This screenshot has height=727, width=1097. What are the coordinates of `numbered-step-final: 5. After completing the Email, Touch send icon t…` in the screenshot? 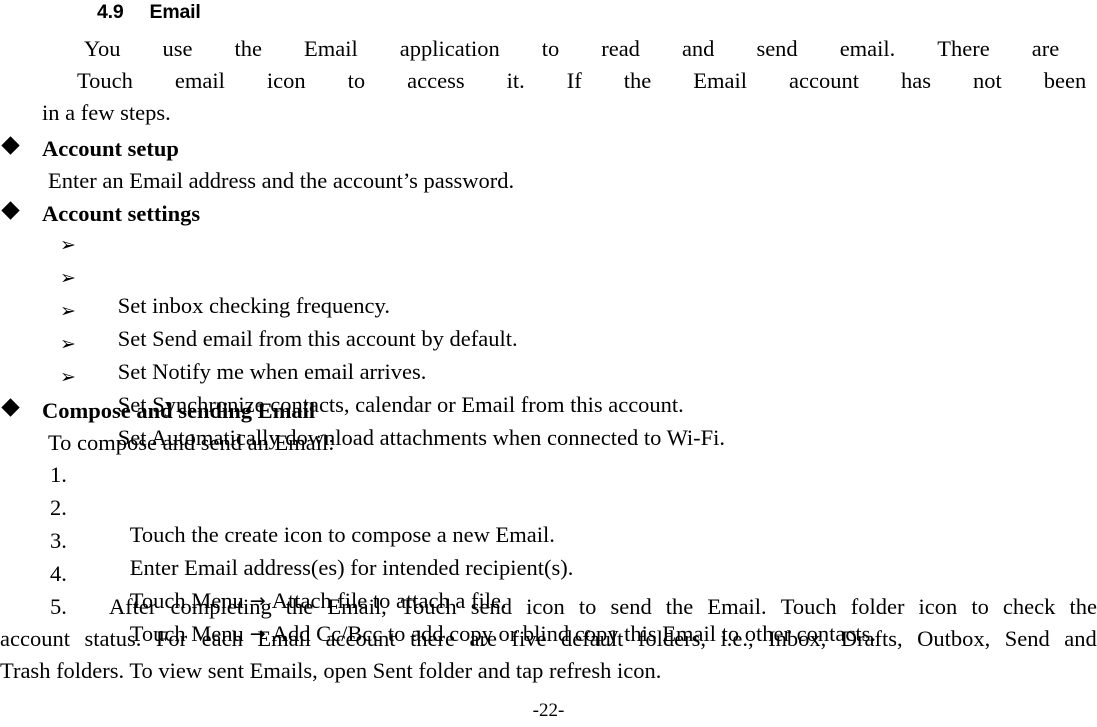 It's located at (548, 639).